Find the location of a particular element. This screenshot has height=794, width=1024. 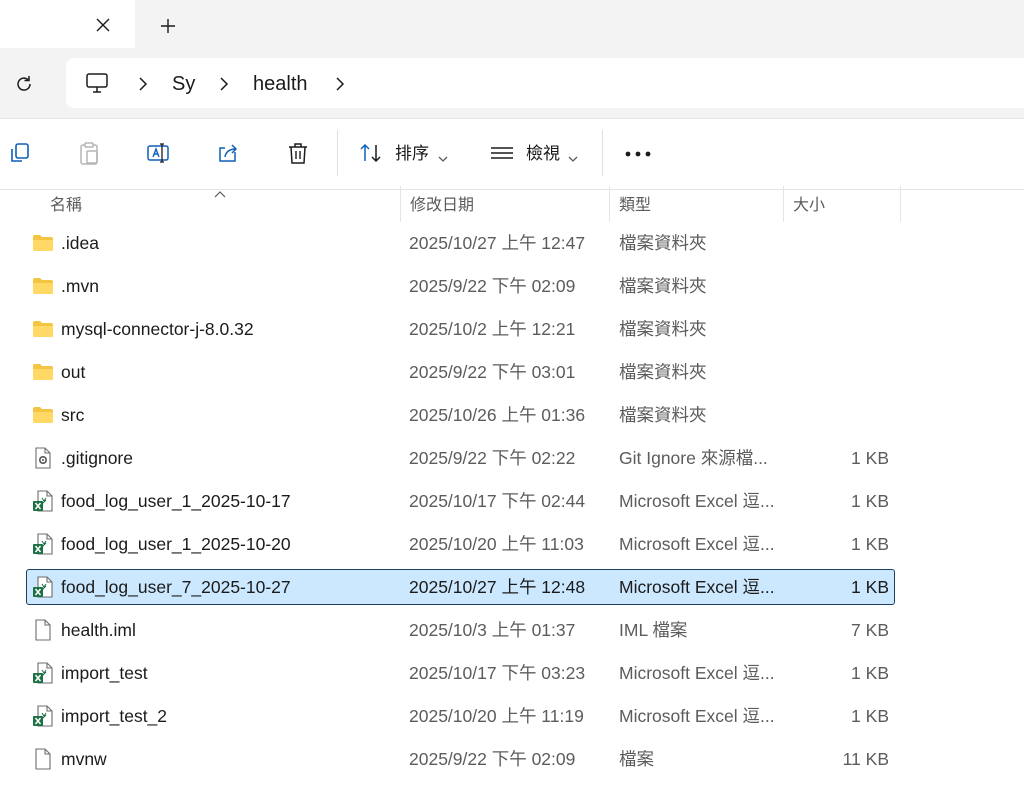

paste-icon is located at coordinates (89, 153).